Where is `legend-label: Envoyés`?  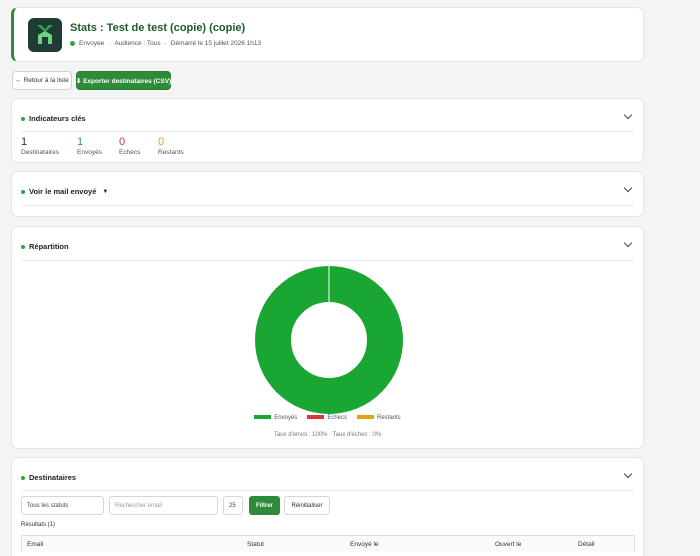 legend-label: Envoyés is located at coordinates (286, 418).